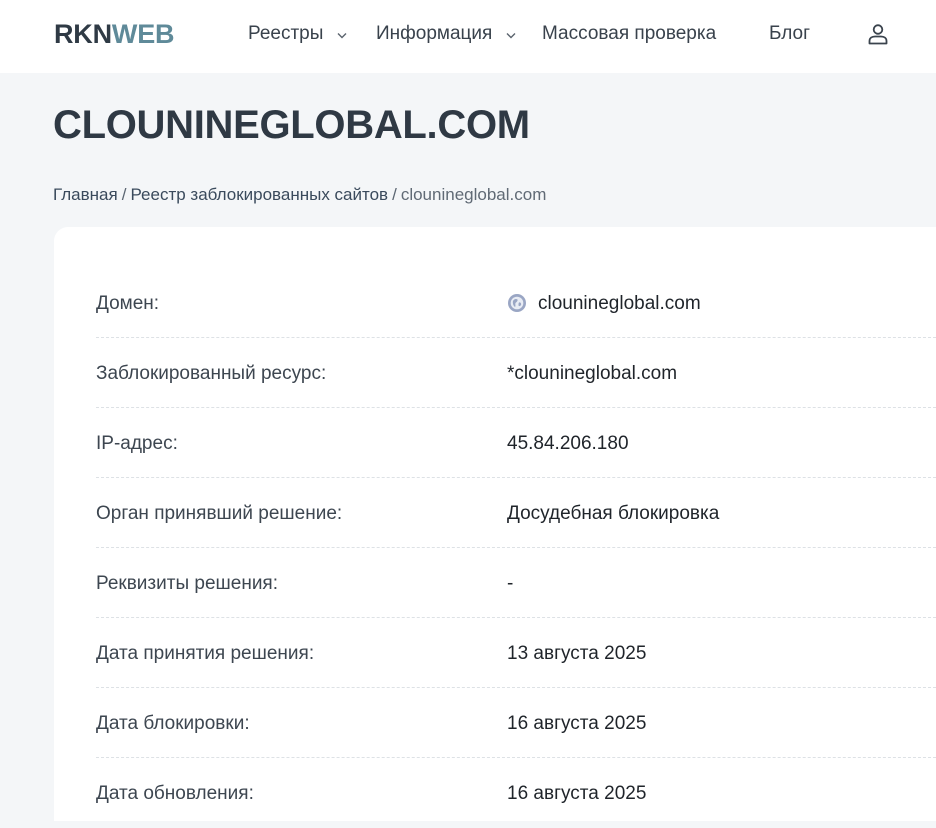 The image size is (936, 828). Describe the element at coordinates (128, 303) in the screenshot. I see `detail-label: Домен:` at that location.